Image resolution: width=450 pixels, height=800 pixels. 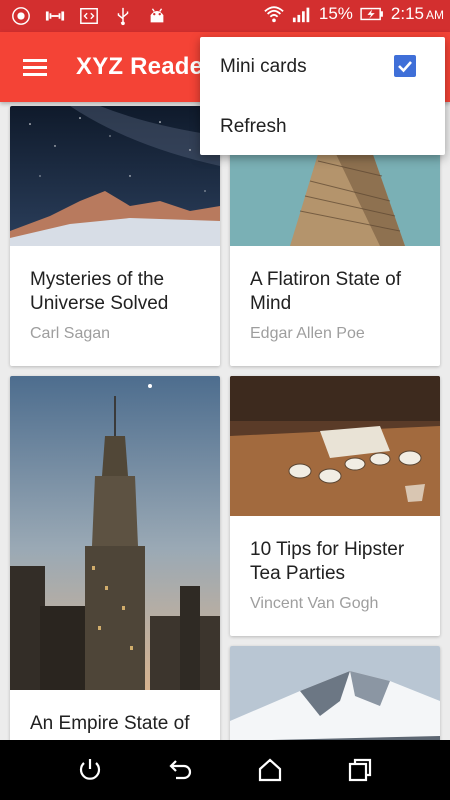 What do you see at coordinates (263, 66) in the screenshot?
I see `menu-item-label: Mini cards` at bounding box center [263, 66].